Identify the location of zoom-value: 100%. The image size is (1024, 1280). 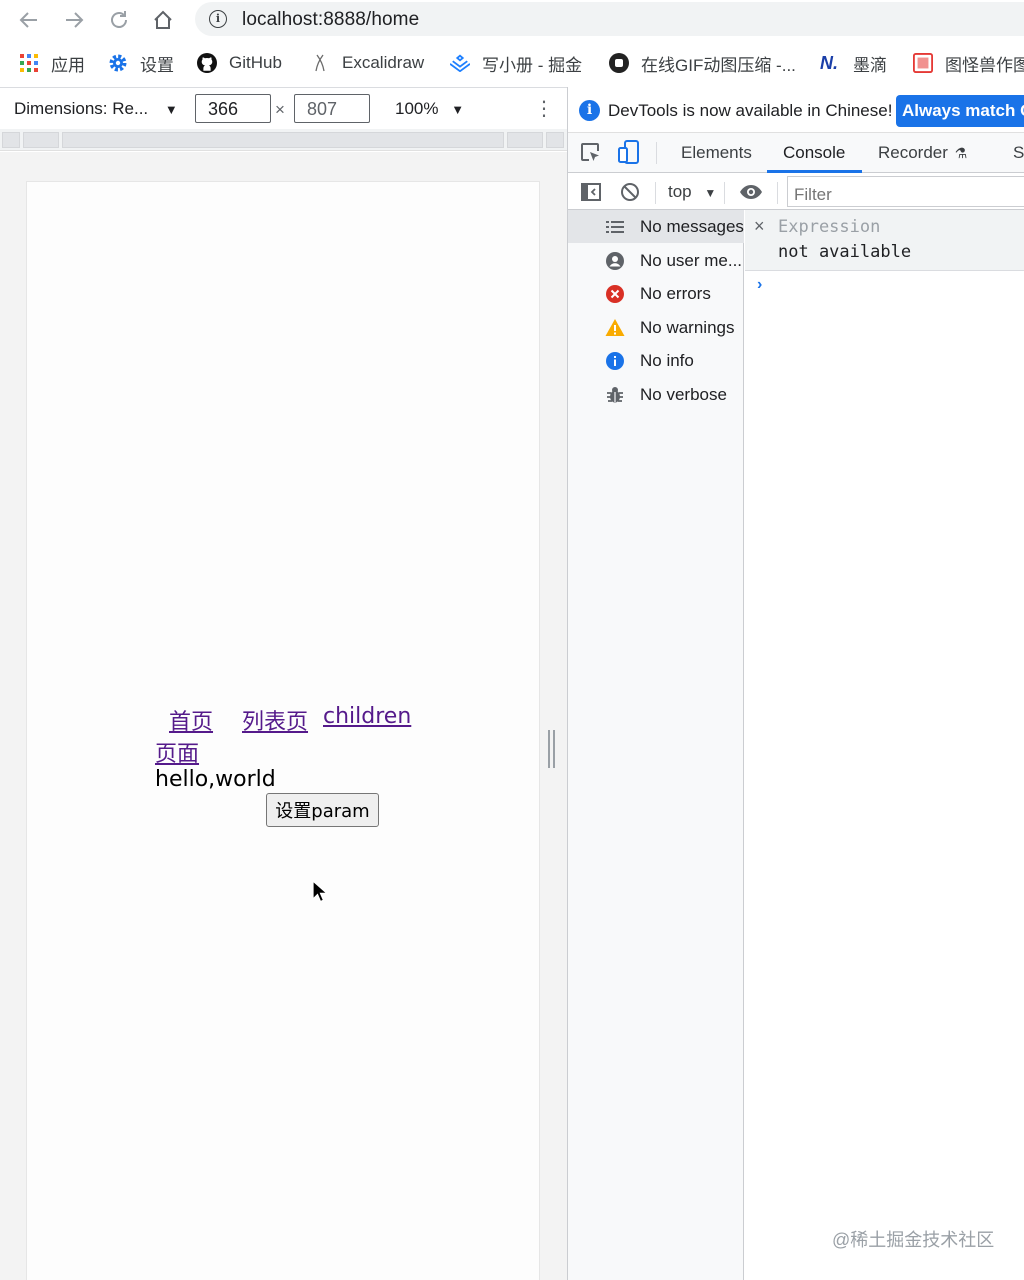
(417, 108).